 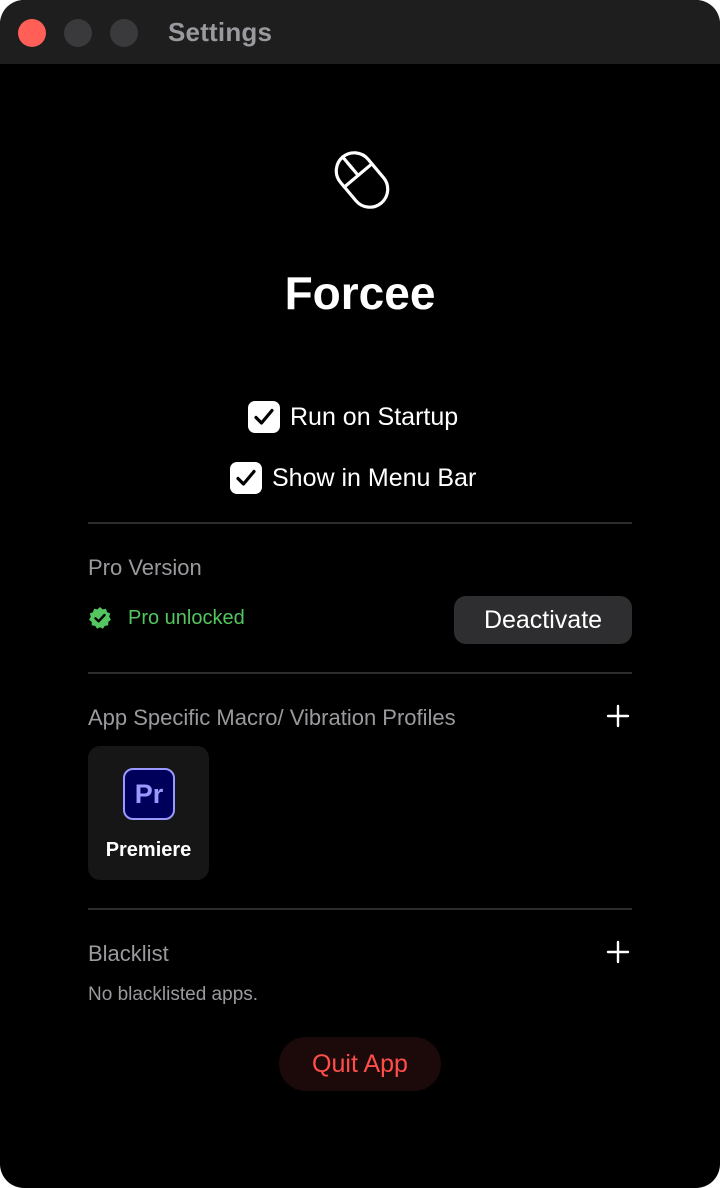 What do you see at coordinates (145, 567) in the screenshot?
I see `pro-version-heading: Pro Version` at bounding box center [145, 567].